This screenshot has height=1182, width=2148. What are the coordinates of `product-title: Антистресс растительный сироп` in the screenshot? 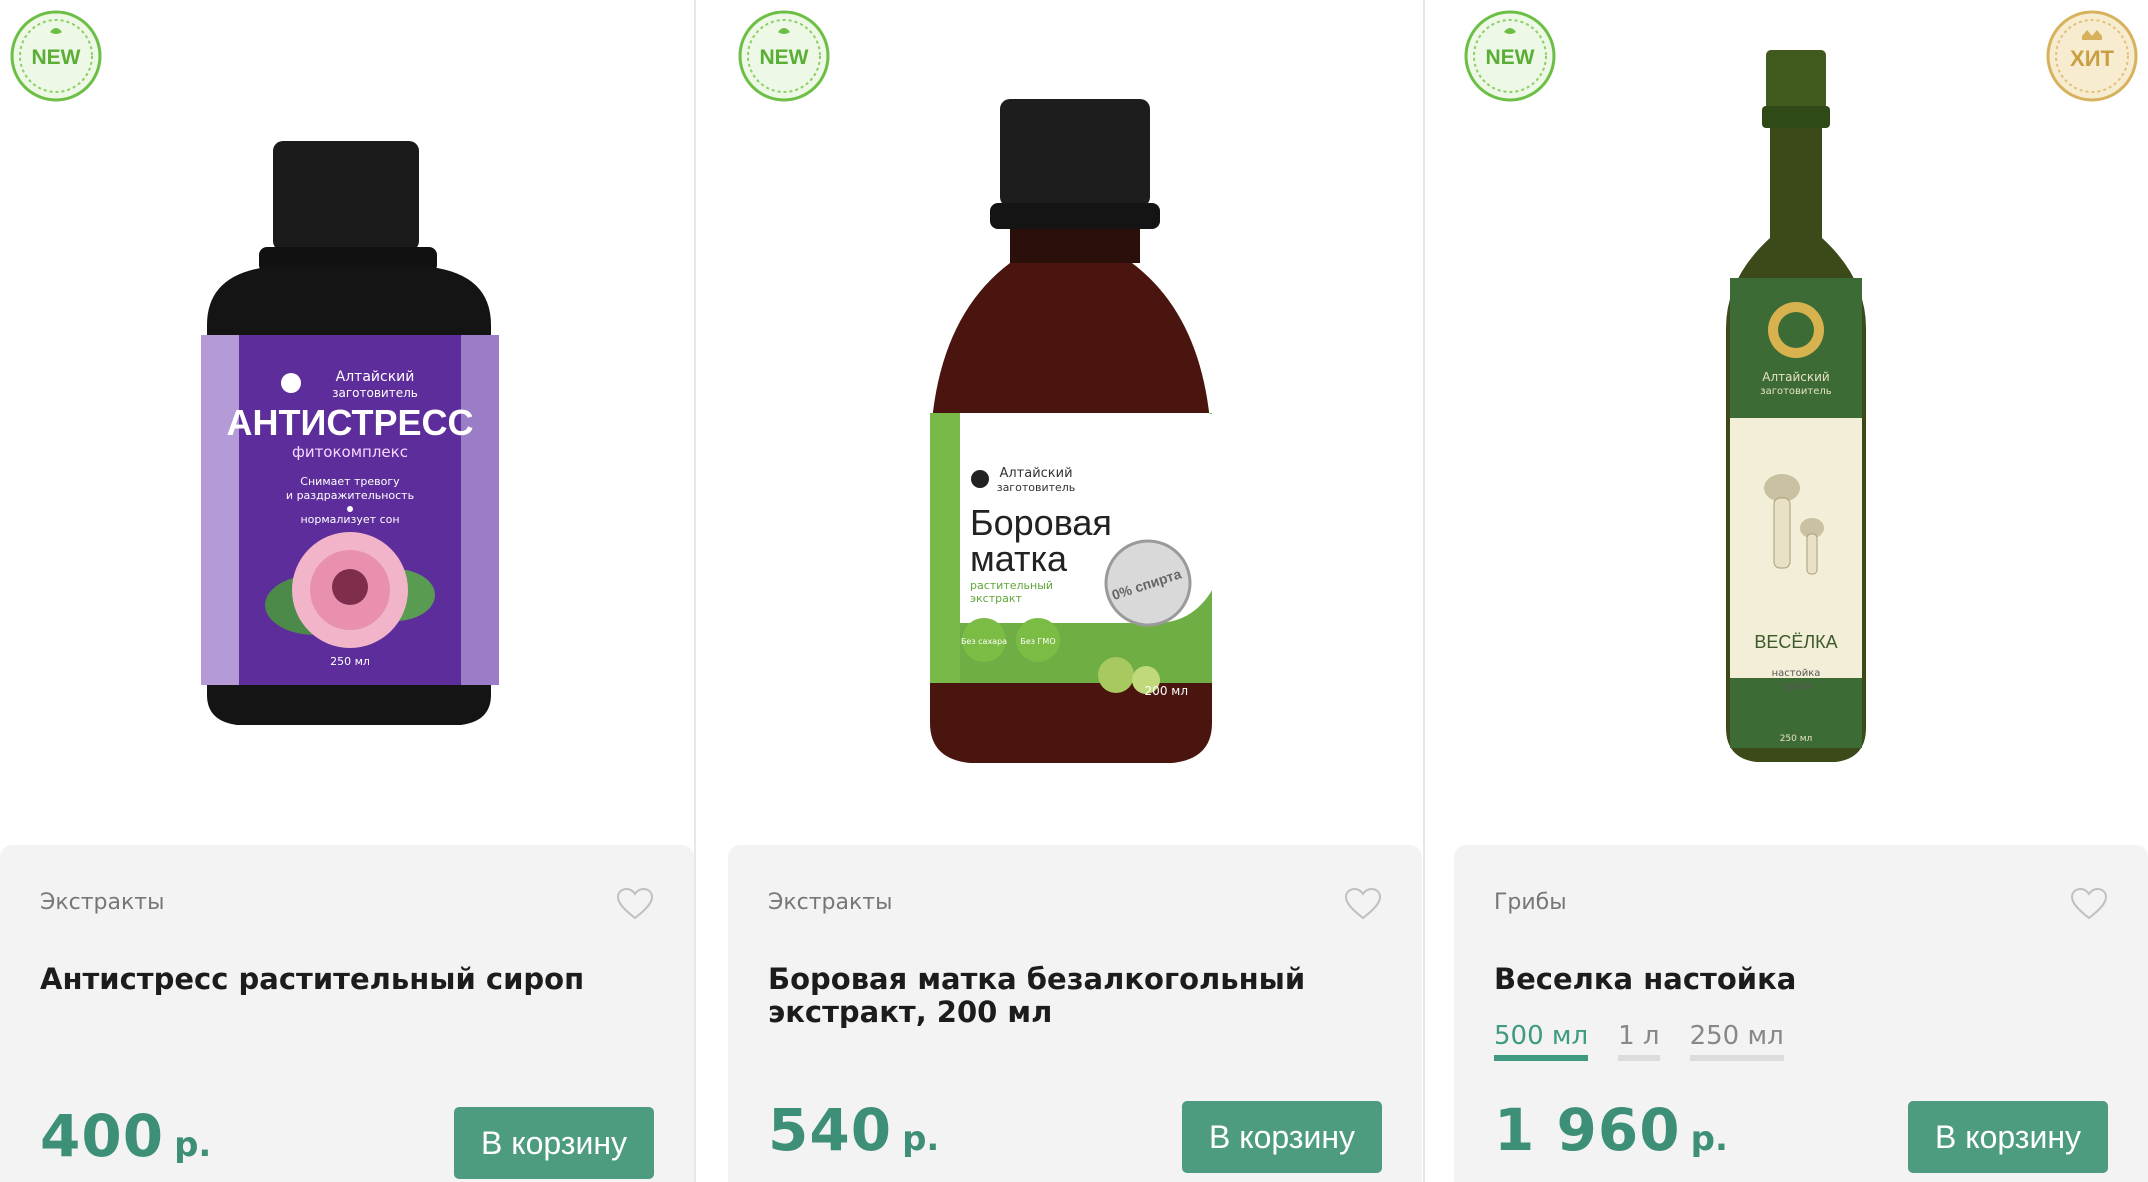 It's located at (320, 979).